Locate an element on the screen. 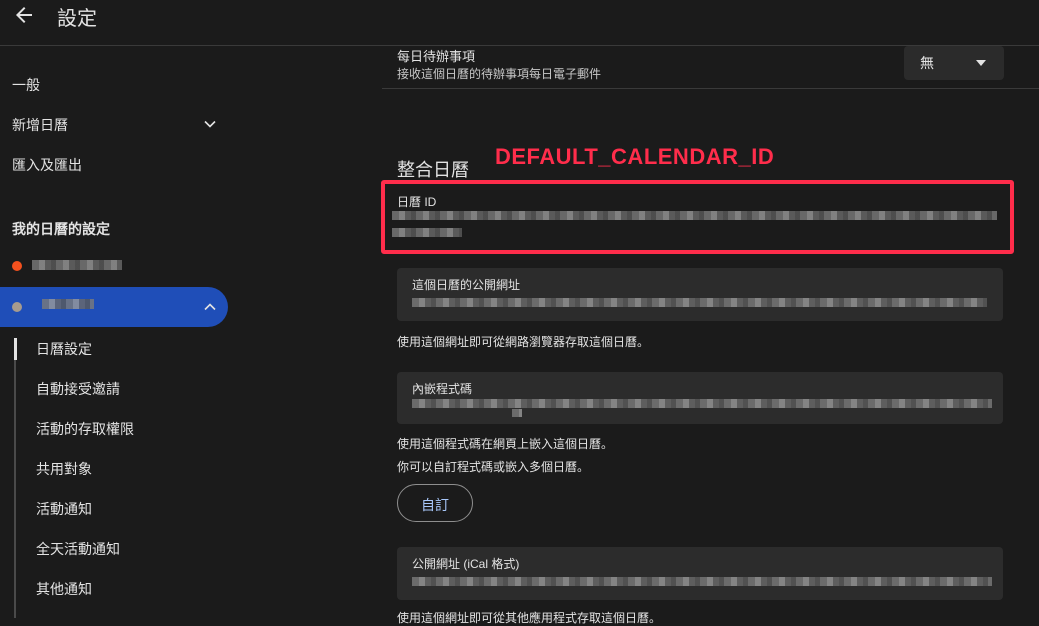 The height and width of the screenshot is (626, 1039). sub-item-auto-accept: 自動接受邀請 is located at coordinates (78, 389).